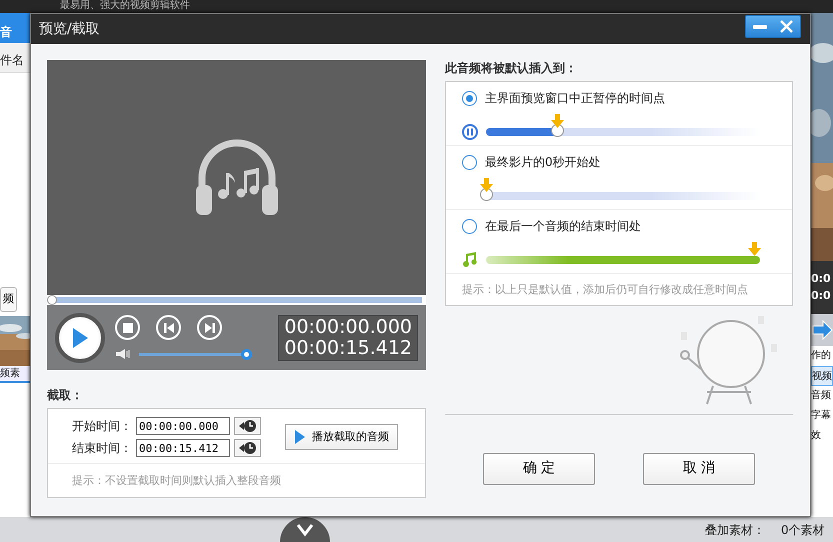 This screenshot has height=542, width=833. I want to click on speaker-icon, so click(123, 354).